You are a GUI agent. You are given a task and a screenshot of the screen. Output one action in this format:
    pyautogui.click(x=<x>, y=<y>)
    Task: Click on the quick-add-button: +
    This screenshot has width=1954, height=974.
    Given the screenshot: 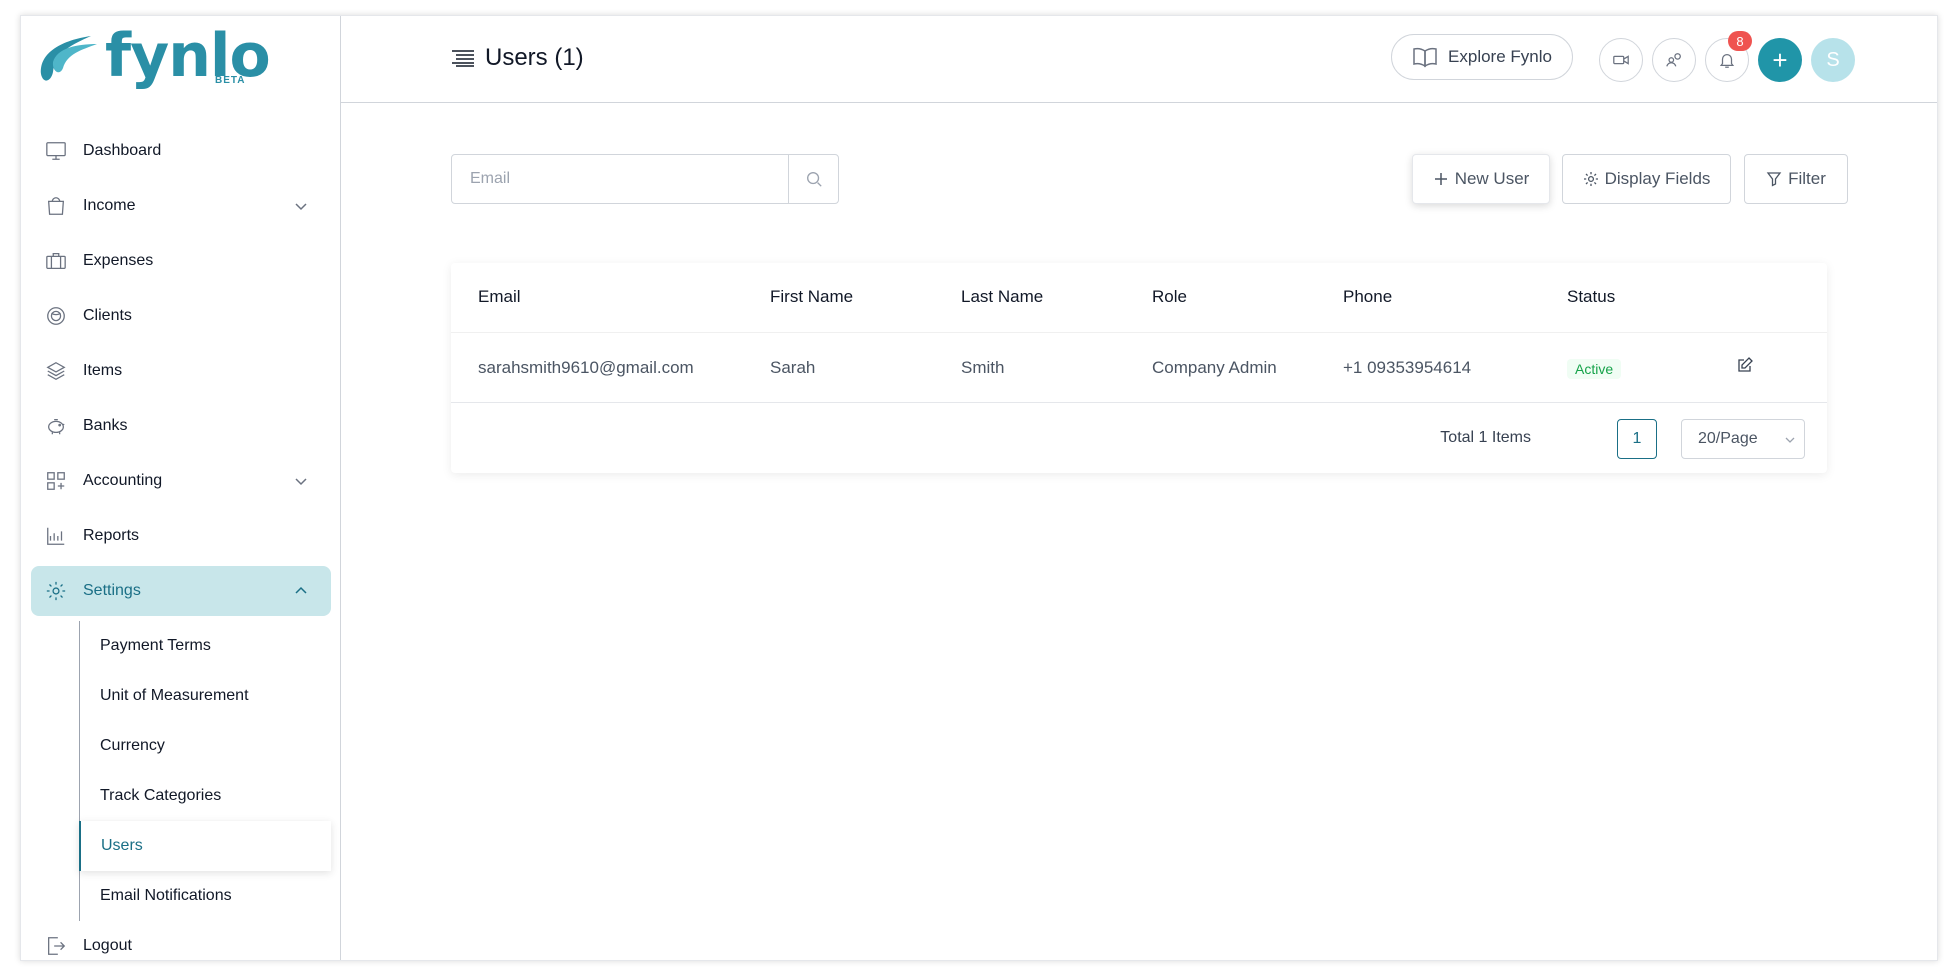 What is the action you would take?
    pyautogui.click(x=1780, y=60)
    